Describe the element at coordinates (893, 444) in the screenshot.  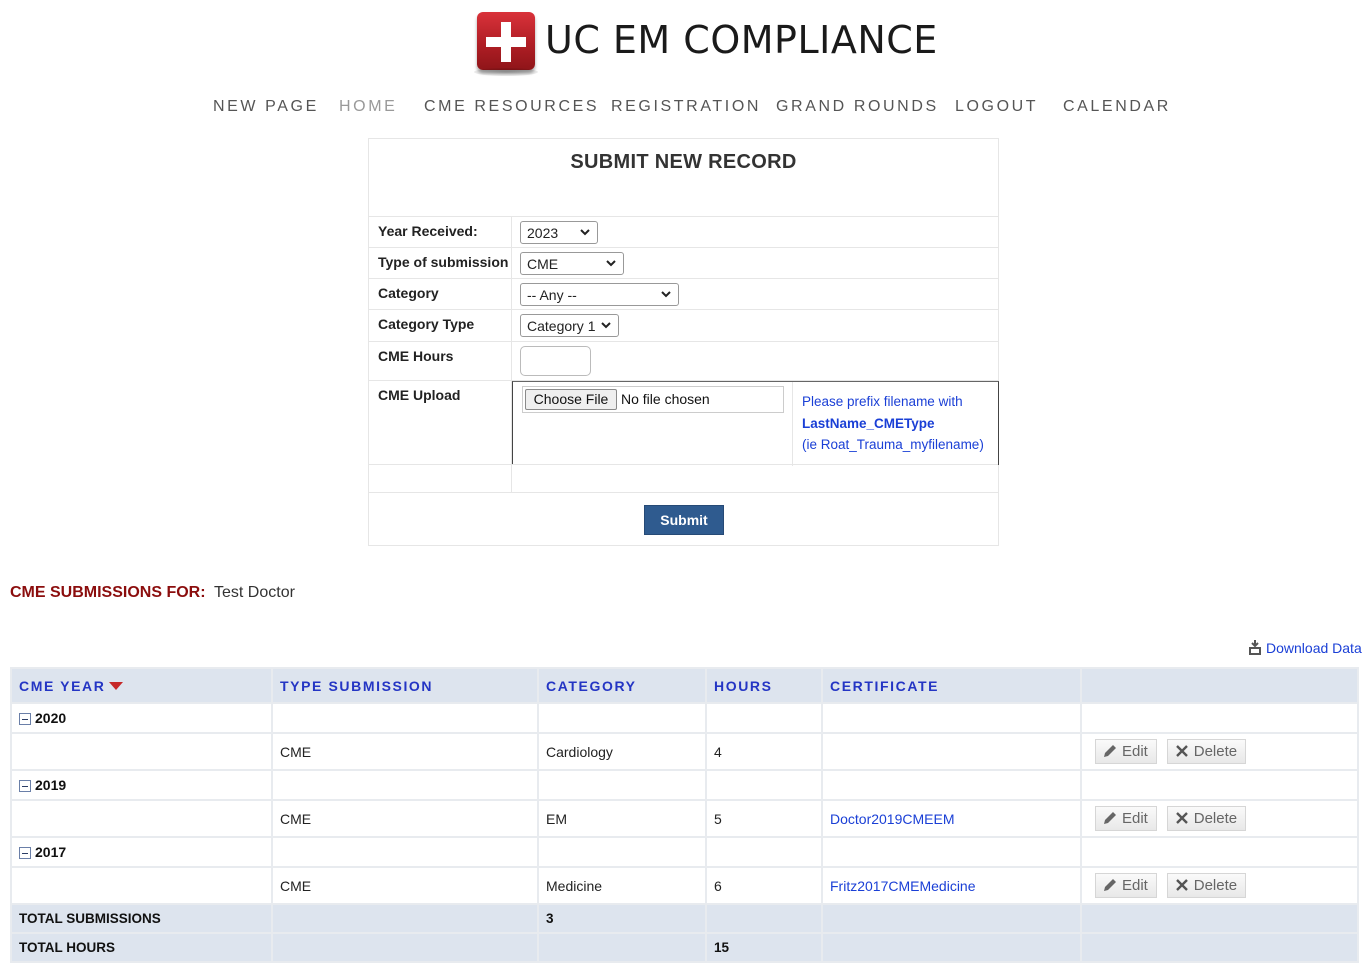
I see `note-line-3: (ie Roat_Trauma_myfilename)` at that location.